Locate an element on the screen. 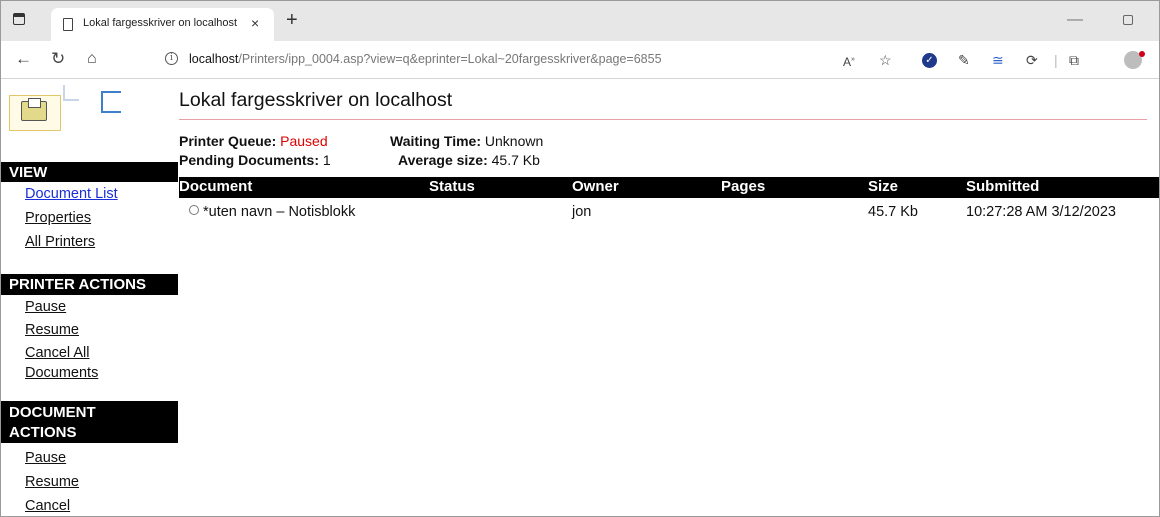  eyedropper-icon: ✎ is located at coordinates (964, 60).